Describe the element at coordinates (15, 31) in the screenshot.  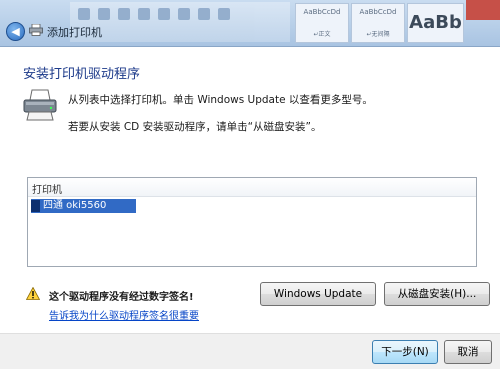
I see `back-button: ◀` at that location.